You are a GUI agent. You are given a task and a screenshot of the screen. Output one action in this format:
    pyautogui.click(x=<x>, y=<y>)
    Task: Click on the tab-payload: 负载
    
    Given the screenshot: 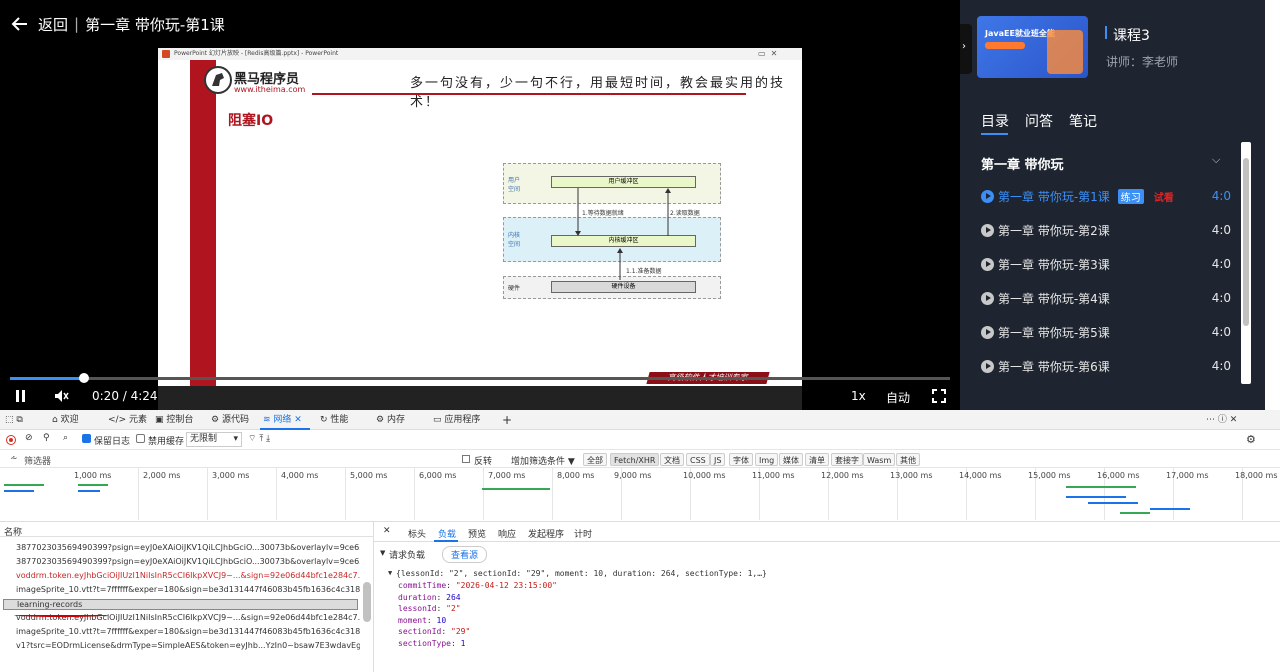 What is the action you would take?
    pyautogui.click(x=447, y=533)
    